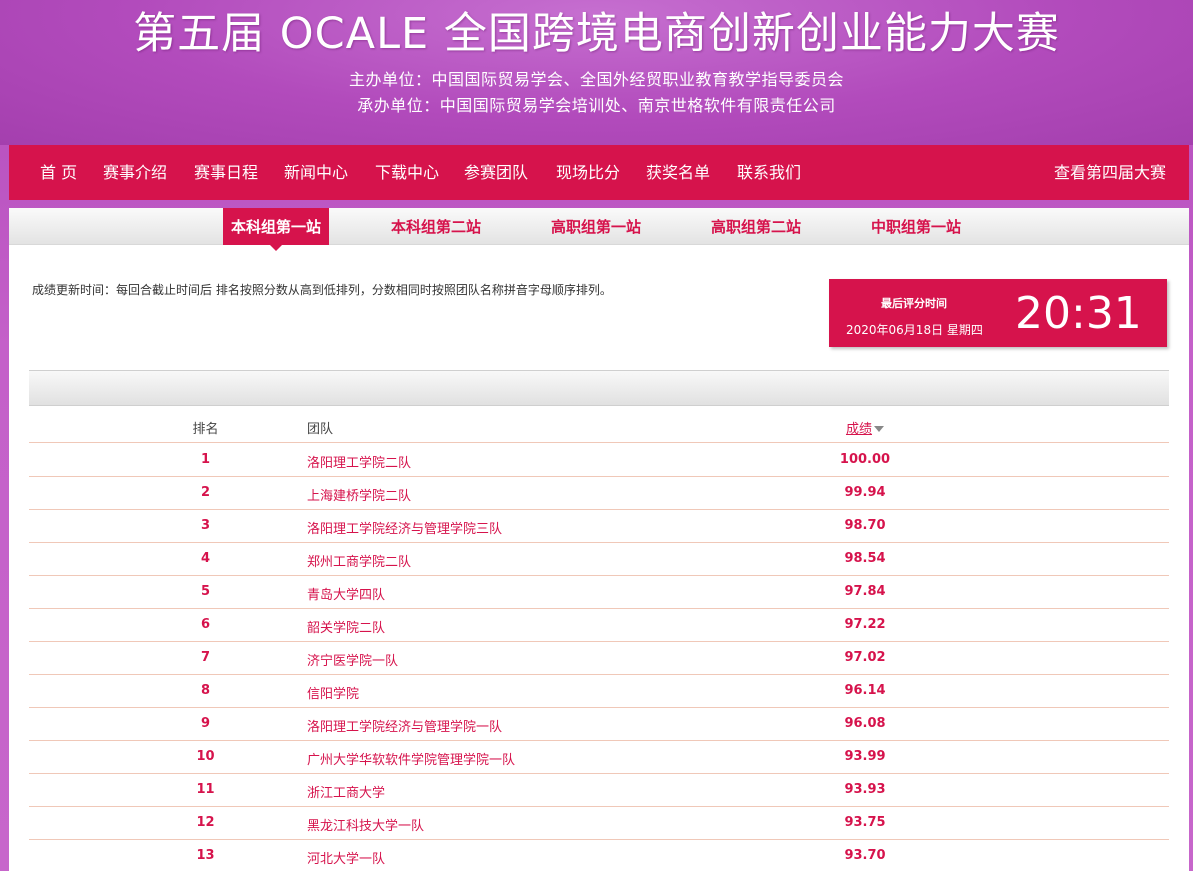 The image size is (1193, 871). Describe the element at coordinates (916, 226) in the screenshot. I see `tab-secondary-stage-1: 中职组第一站` at that location.